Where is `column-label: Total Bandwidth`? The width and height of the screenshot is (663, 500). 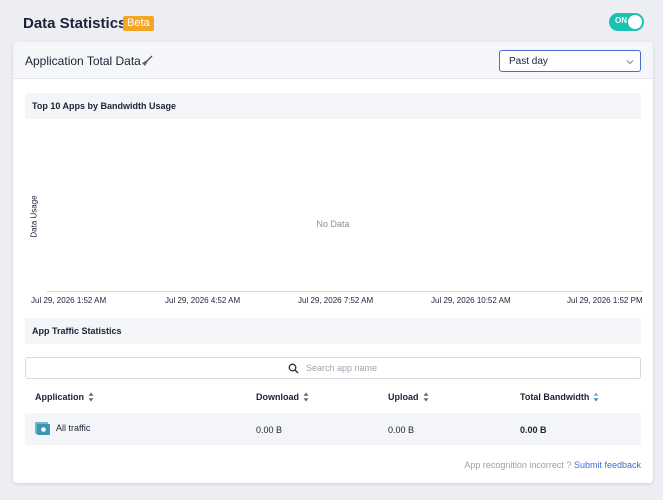
column-label: Total Bandwidth is located at coordinates (555, 397).